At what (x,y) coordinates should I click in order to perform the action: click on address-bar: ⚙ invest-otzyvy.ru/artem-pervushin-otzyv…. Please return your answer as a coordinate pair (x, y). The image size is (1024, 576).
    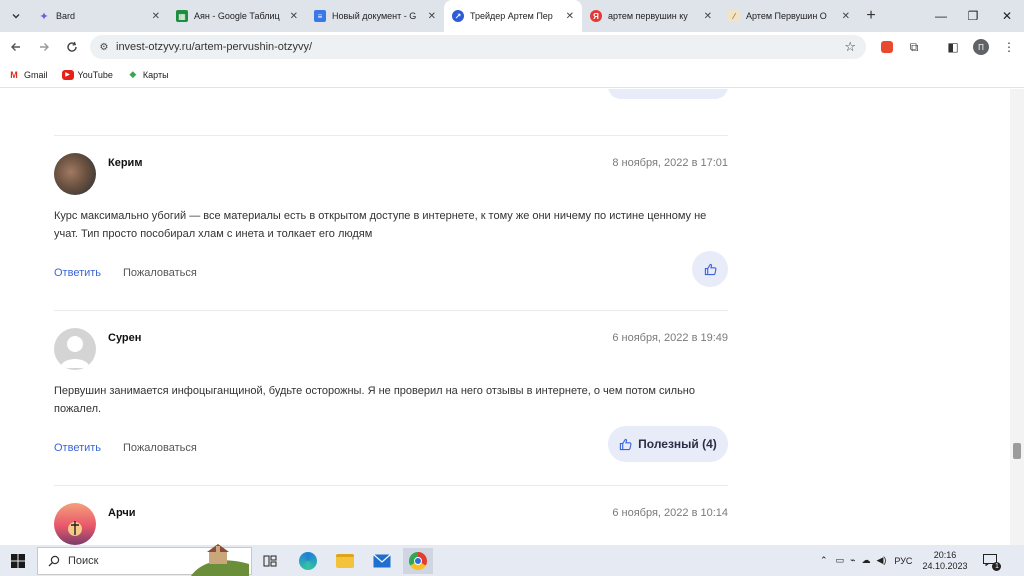
    Looking at the image, I should click on (478, 47).